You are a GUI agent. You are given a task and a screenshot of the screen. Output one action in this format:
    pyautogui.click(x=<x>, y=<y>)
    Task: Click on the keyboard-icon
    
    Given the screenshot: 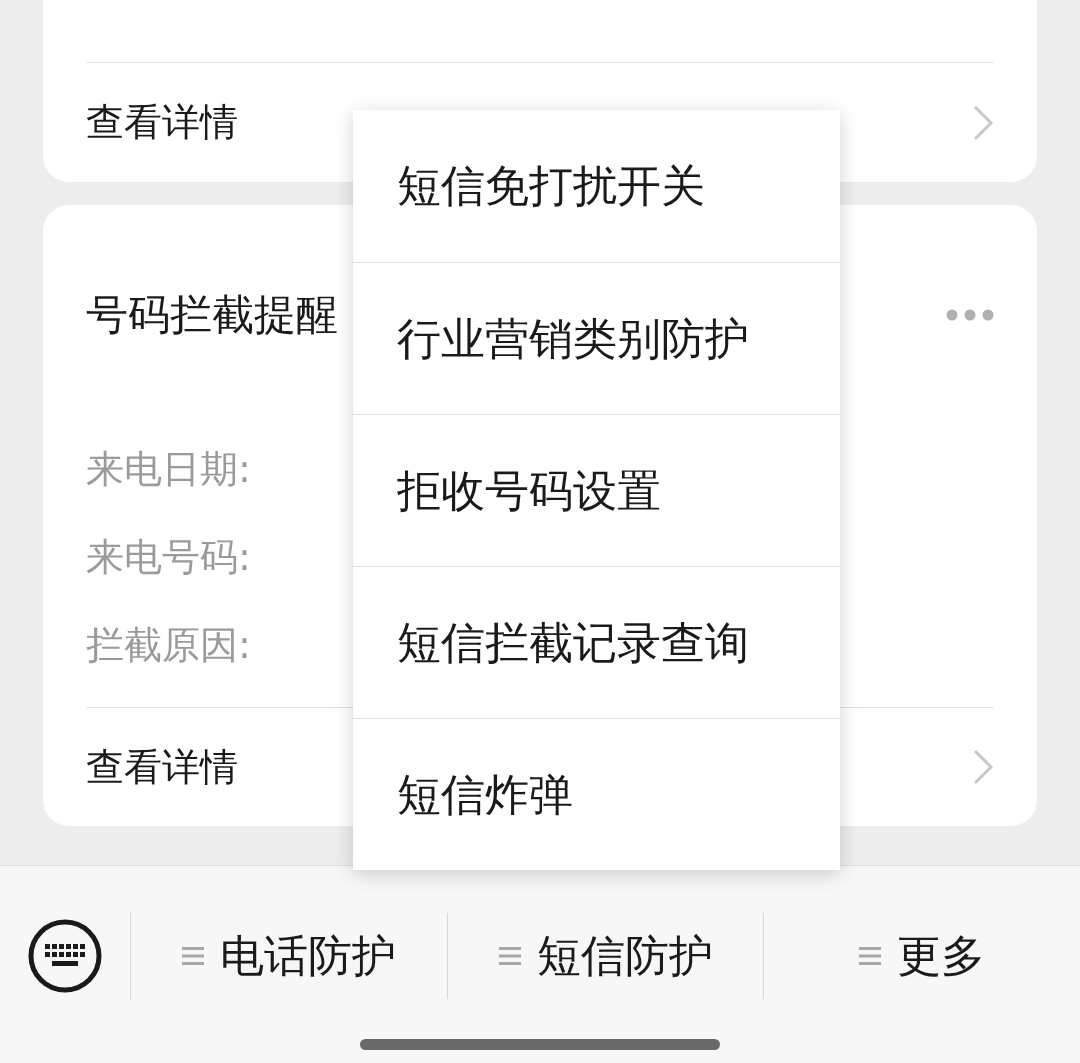 What is the action you would take?
    pyautogui.click(x=65, y=956)
    